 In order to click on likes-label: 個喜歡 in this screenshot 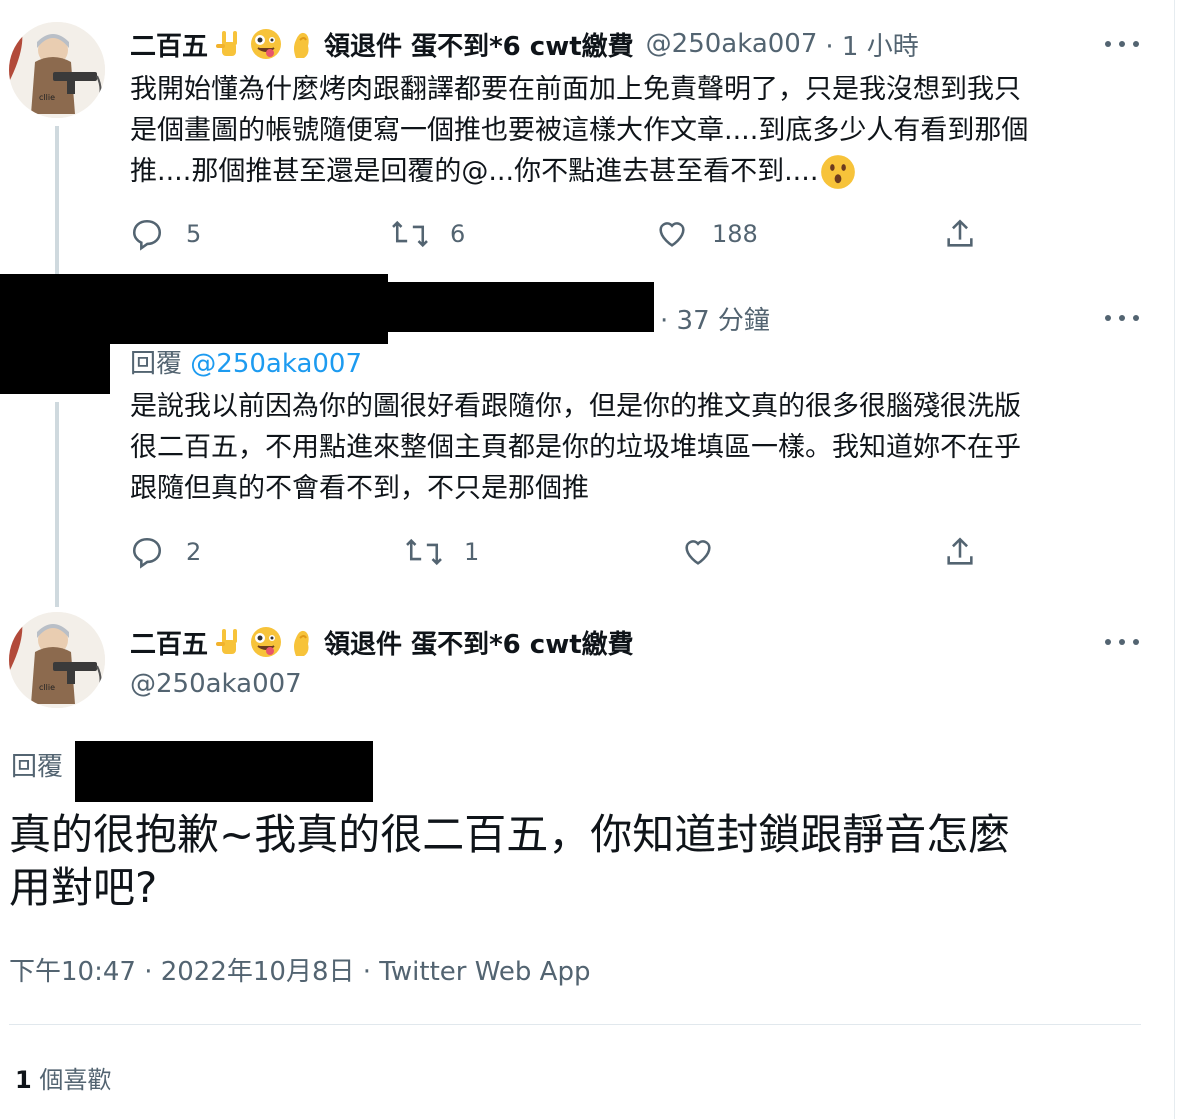, I will do `click(75, 1080)`.